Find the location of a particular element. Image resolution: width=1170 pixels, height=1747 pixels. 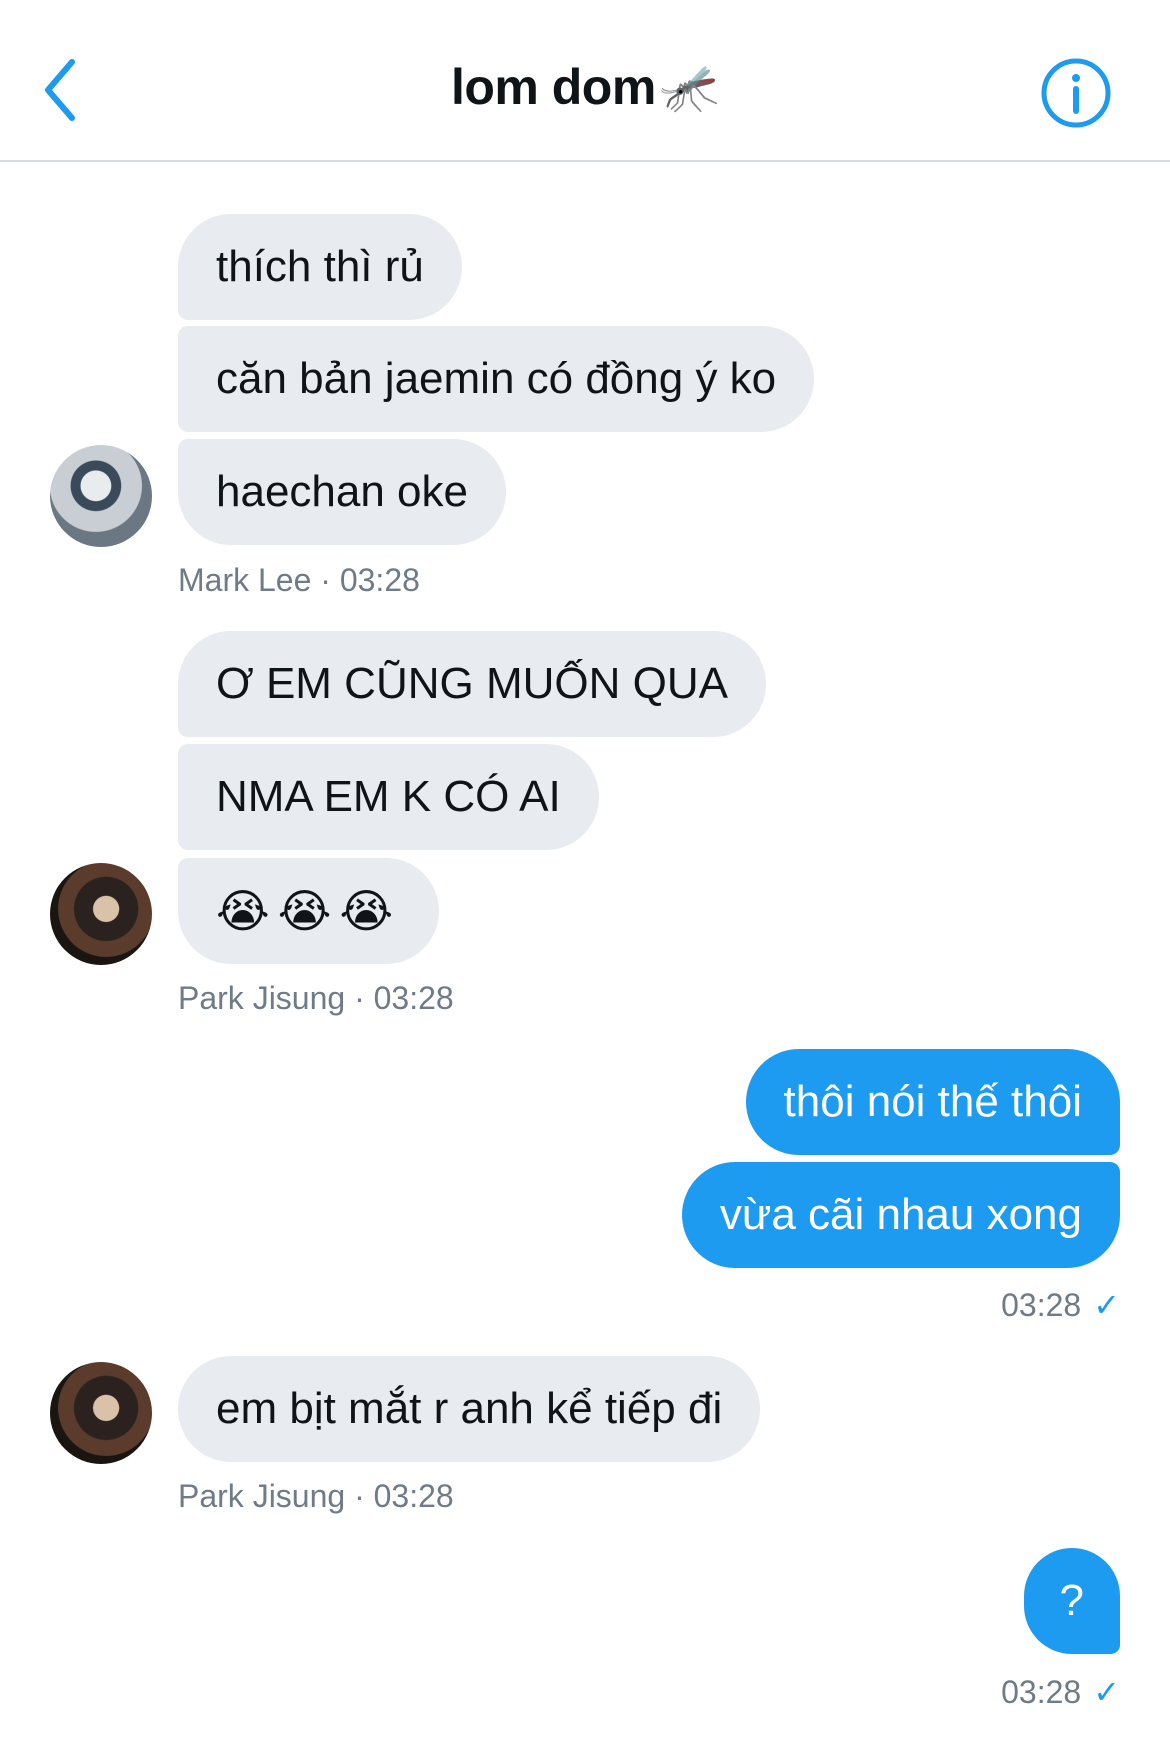

conversation-title: lom dom🦟 is located at coordinates (585, 87).